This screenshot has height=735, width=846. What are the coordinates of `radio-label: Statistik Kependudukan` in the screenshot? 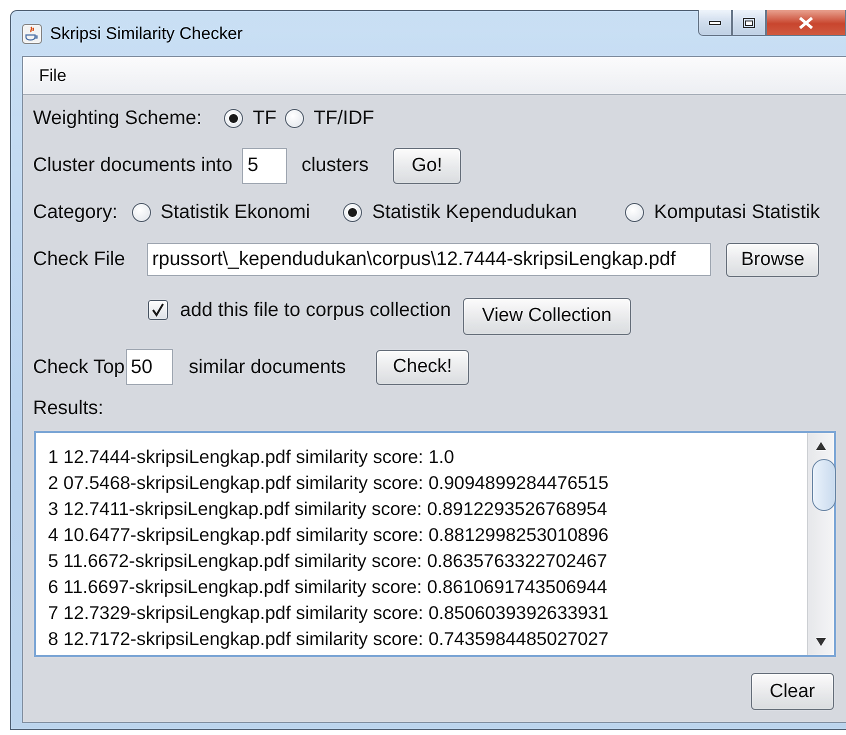 It's located at (475, 212).